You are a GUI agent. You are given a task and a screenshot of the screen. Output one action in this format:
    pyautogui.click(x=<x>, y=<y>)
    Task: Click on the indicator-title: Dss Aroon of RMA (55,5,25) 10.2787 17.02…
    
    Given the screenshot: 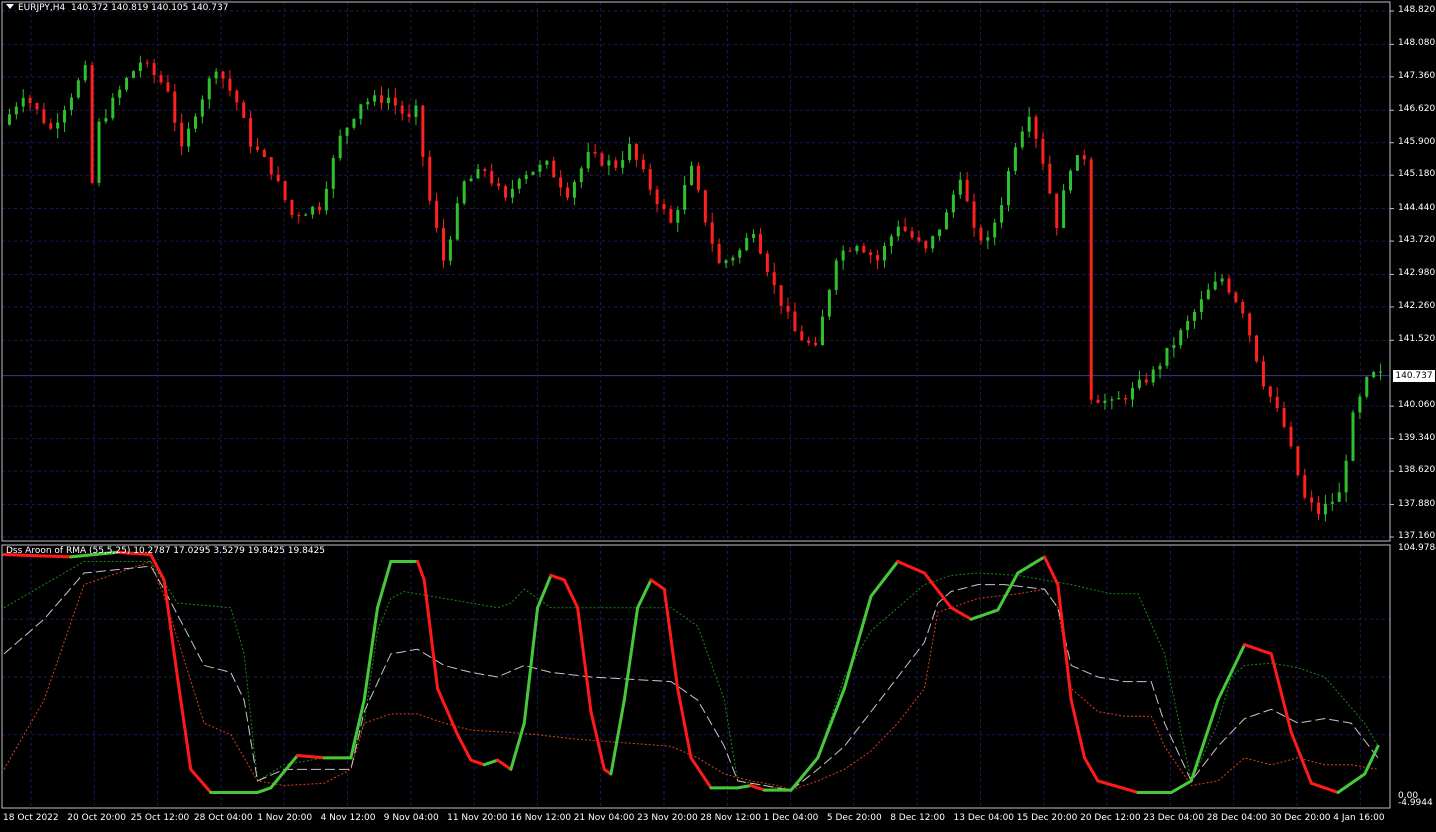 What is the action you would take?
    pyautogui.click(x=166, y=551)
    